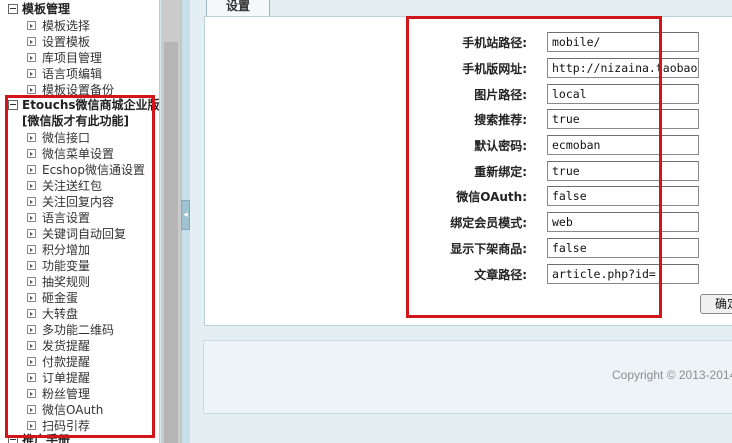  What do you see at coordinates (500, 171) in the screenshot?
I see `field-label: 重新绑定:` at bounding box center [500, 171].